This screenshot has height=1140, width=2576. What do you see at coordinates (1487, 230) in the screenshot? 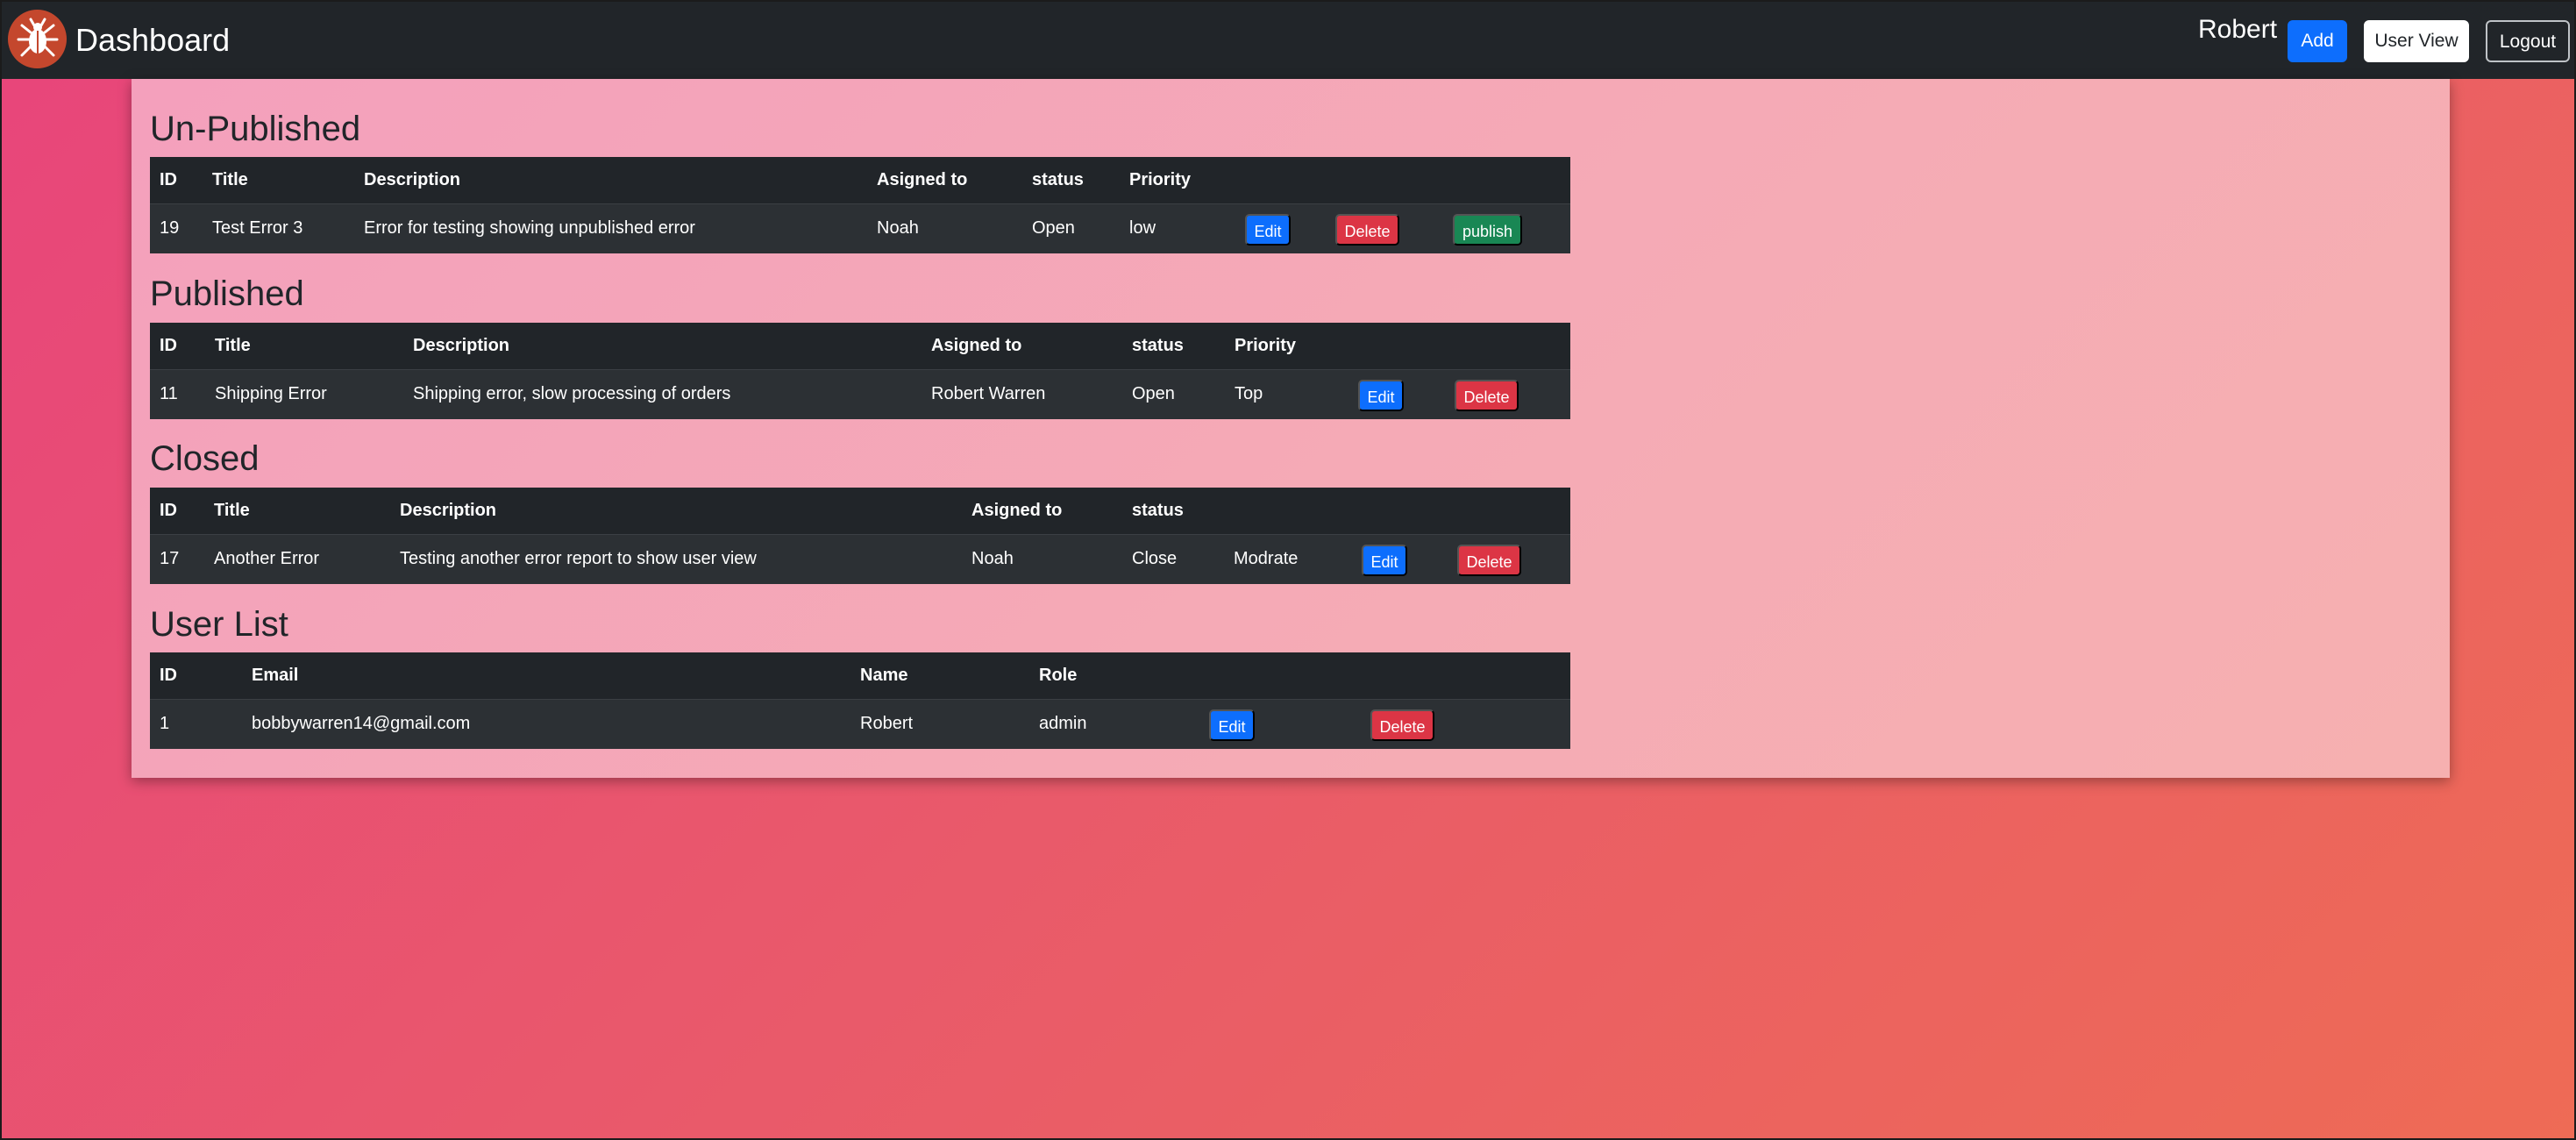
I see `publish-button: publish` at bounding box center [1487, 230].